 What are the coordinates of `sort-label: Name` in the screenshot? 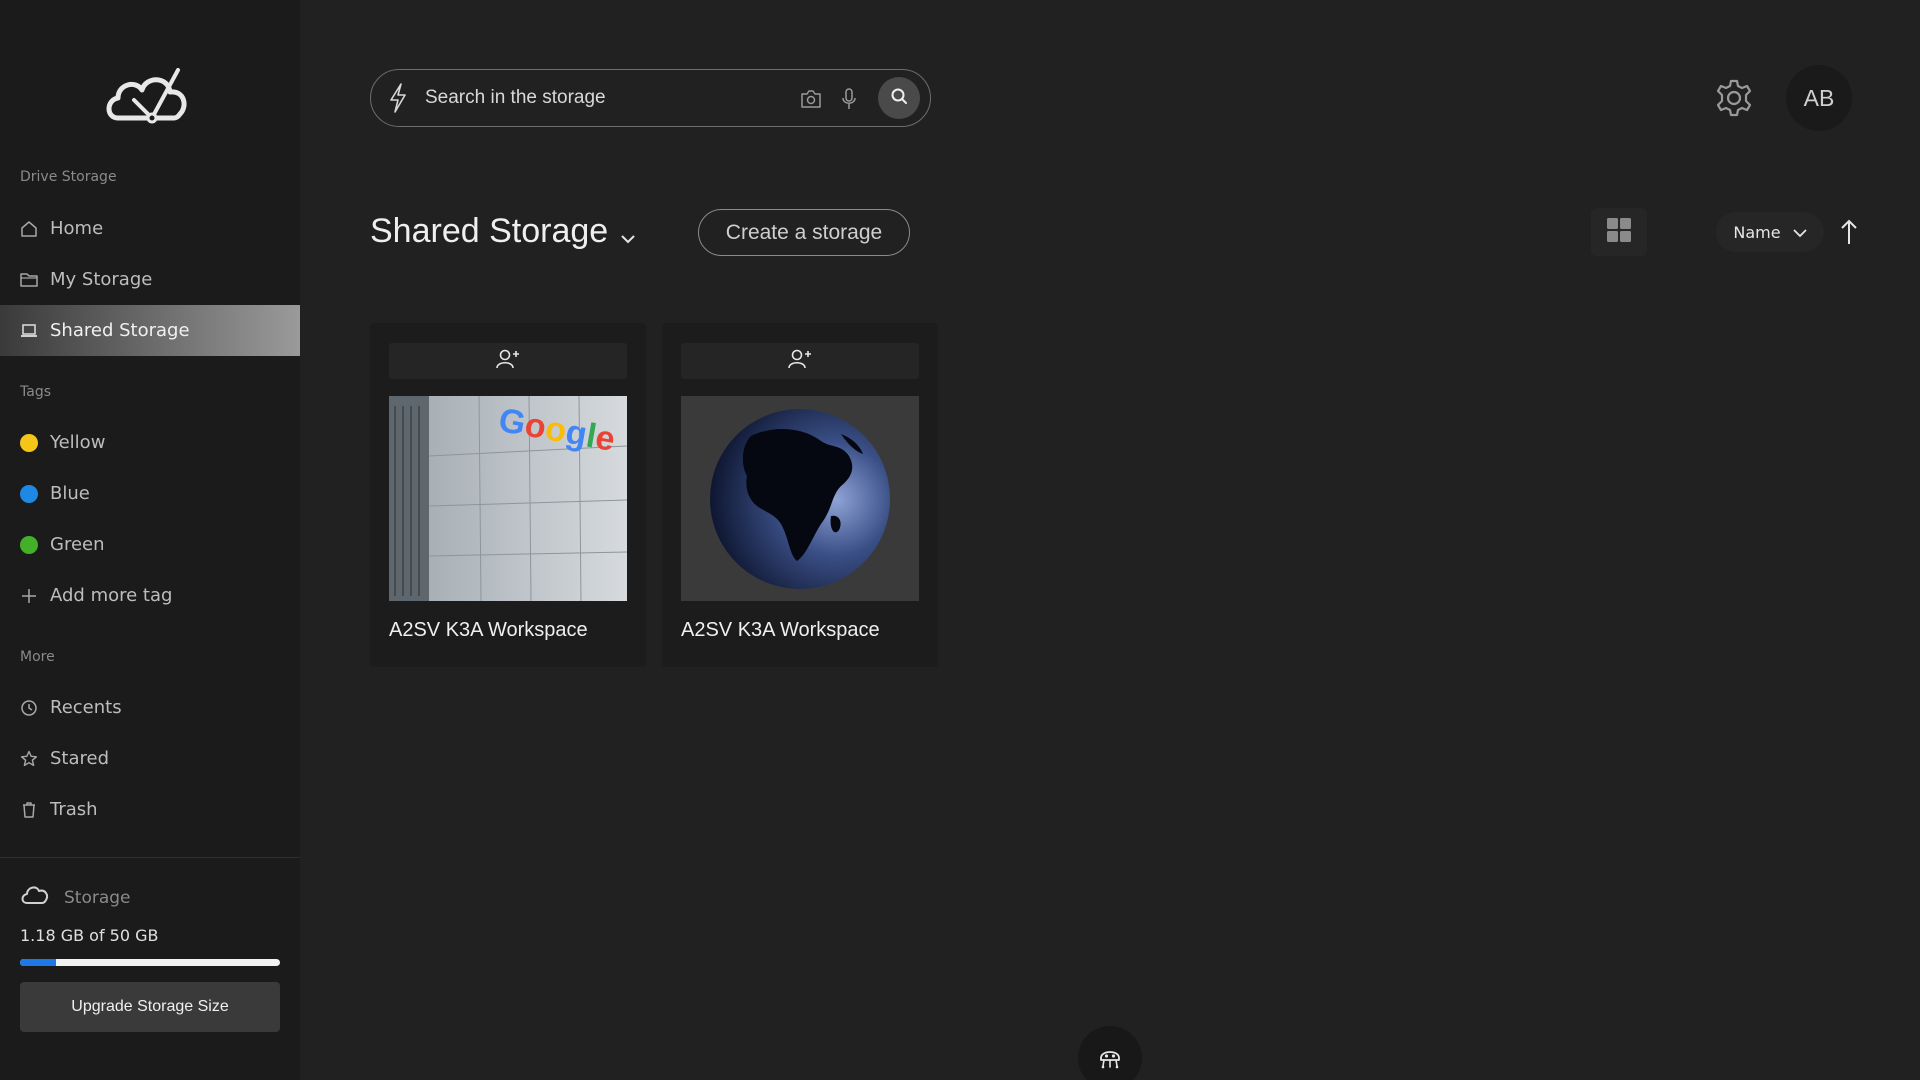 It's located at (1757, 232).